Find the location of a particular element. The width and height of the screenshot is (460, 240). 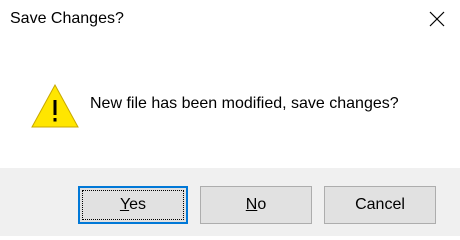

close-button is located at coordinates (437, 19).